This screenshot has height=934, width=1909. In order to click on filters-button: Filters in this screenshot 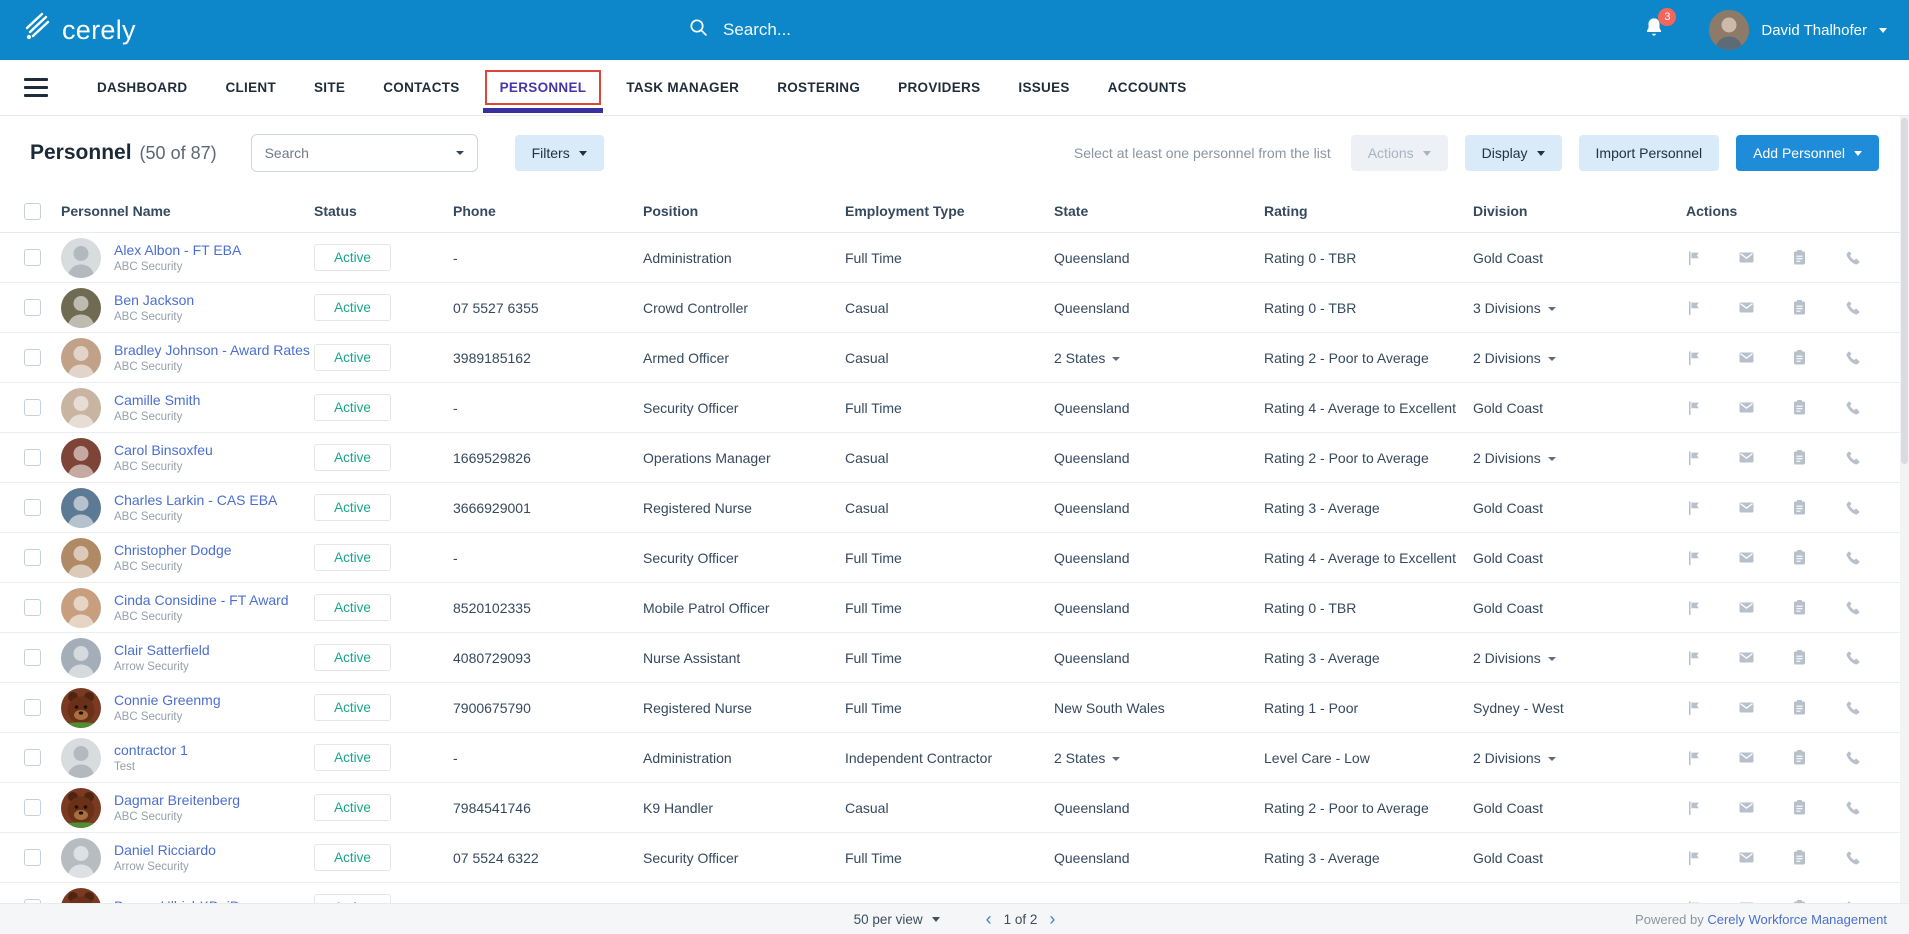, I will do `click(559, 153)`.